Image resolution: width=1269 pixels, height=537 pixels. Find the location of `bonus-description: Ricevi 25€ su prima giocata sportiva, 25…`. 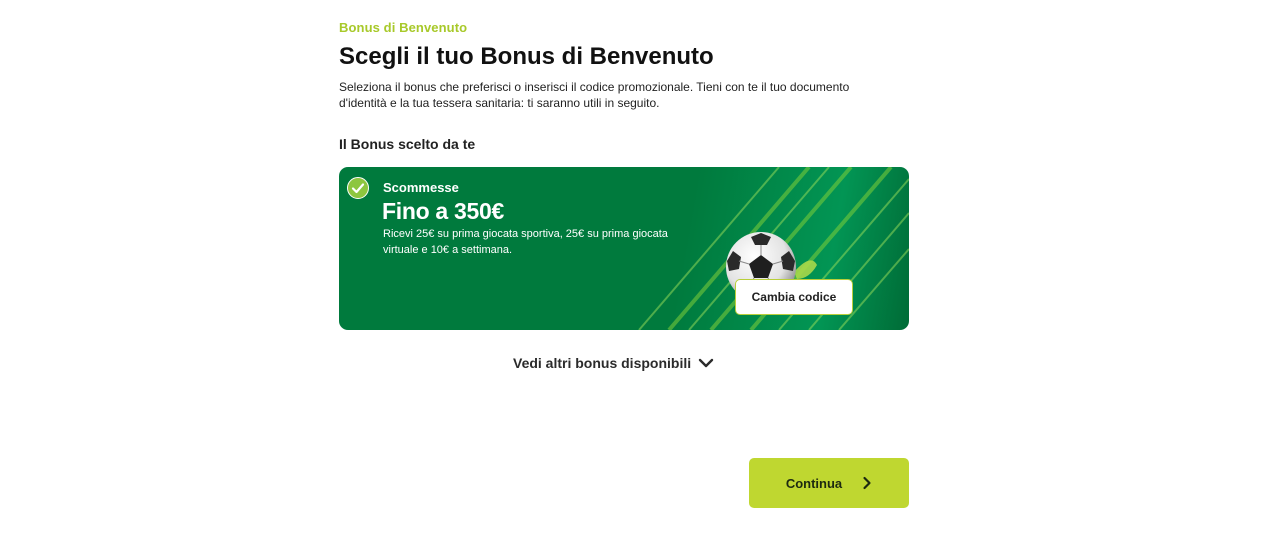

bonus-description: Ricevi 25€ su prima giocata sportiva, 25… is located at coordinates (525, 242).